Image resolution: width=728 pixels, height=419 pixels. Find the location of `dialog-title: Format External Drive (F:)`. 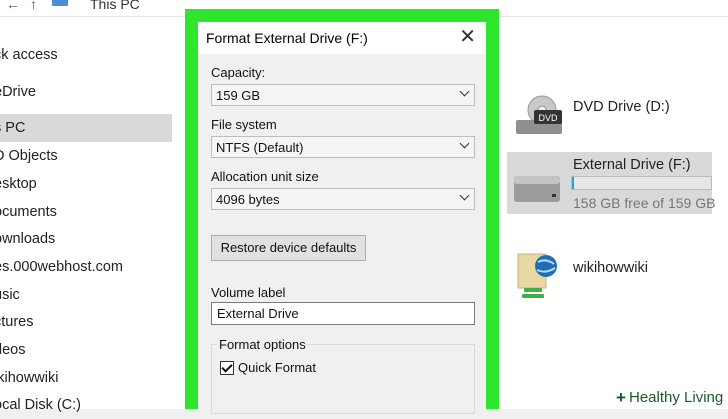

dialog-title: Format External Drive (F:) is located at coordinates (287, 38).